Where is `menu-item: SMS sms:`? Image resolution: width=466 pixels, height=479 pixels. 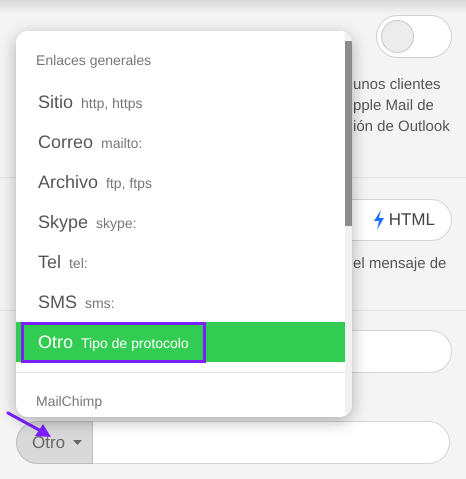 menu-item: SMS sms: is located at coordinates (180, 302).